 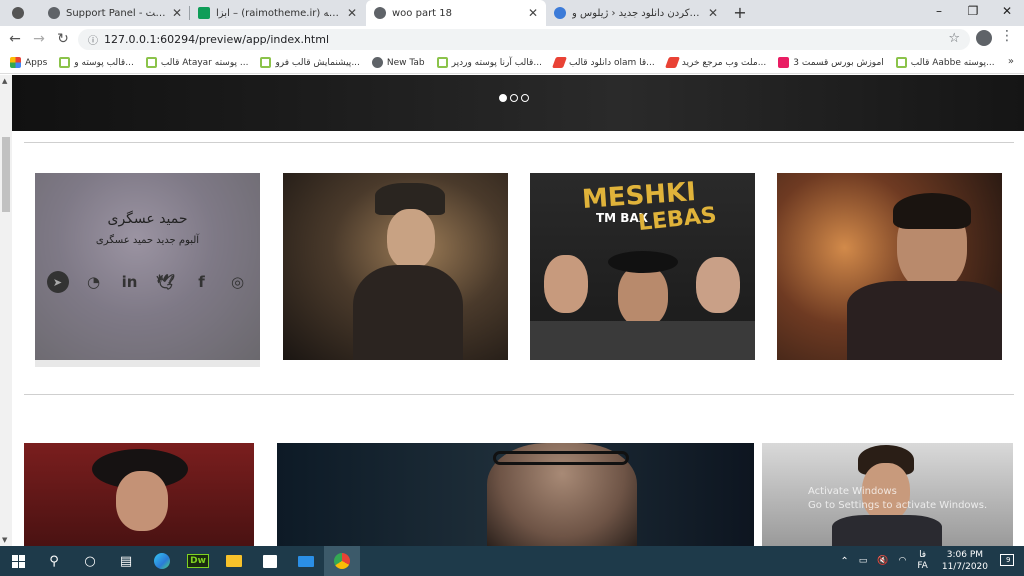 What do you see at coordinates (863, 561) in the screenshot?
I see `battery-icon: ▭` at bounding box center [863, 561].